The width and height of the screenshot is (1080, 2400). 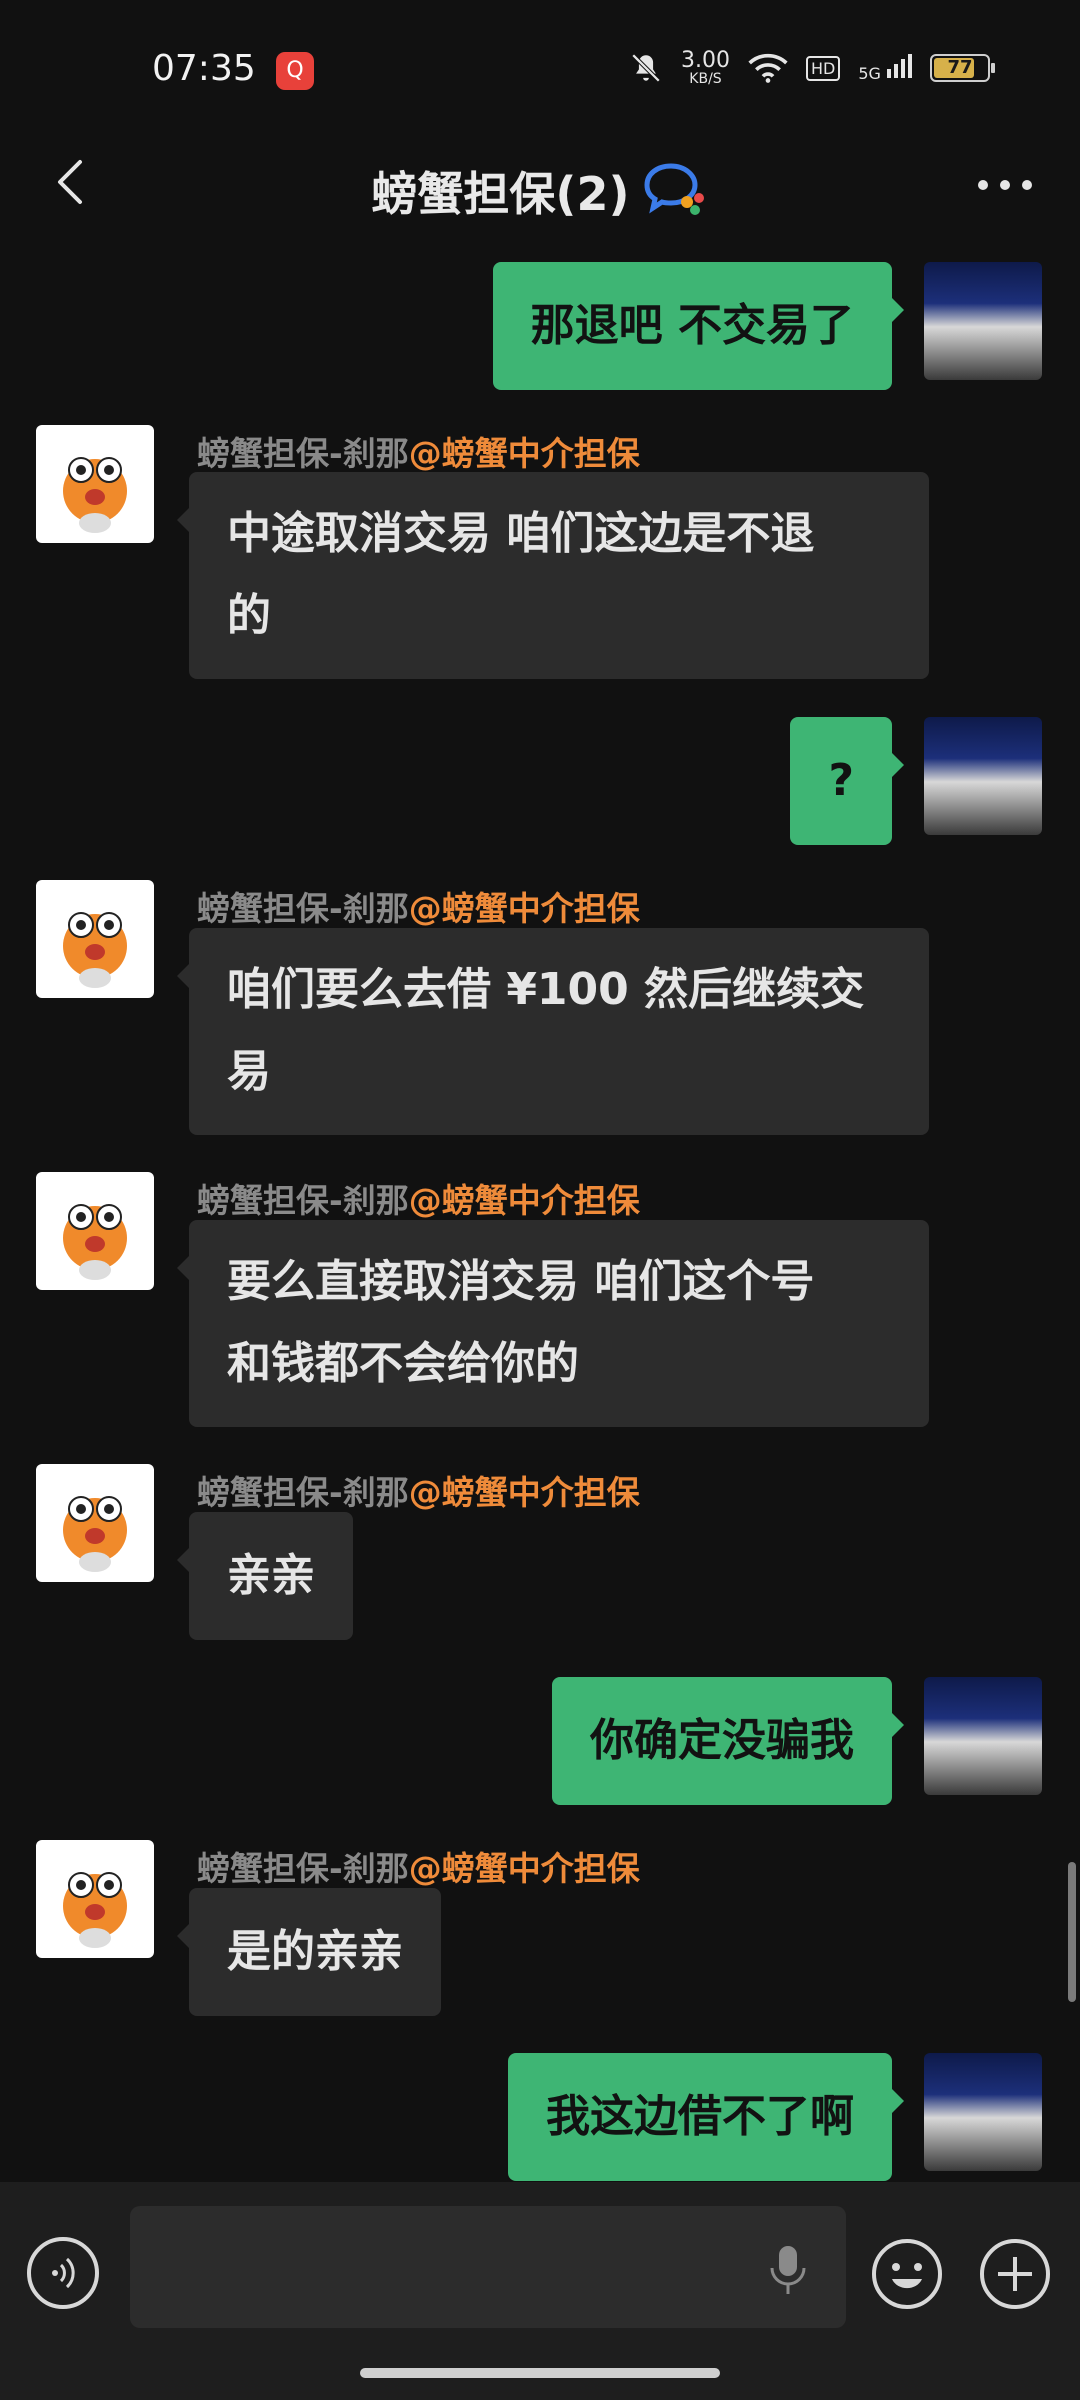 What do you see at coordinates (899, 66) in the screenshot?
I see `signal-bars-icon` at bounding box center [899, 66].